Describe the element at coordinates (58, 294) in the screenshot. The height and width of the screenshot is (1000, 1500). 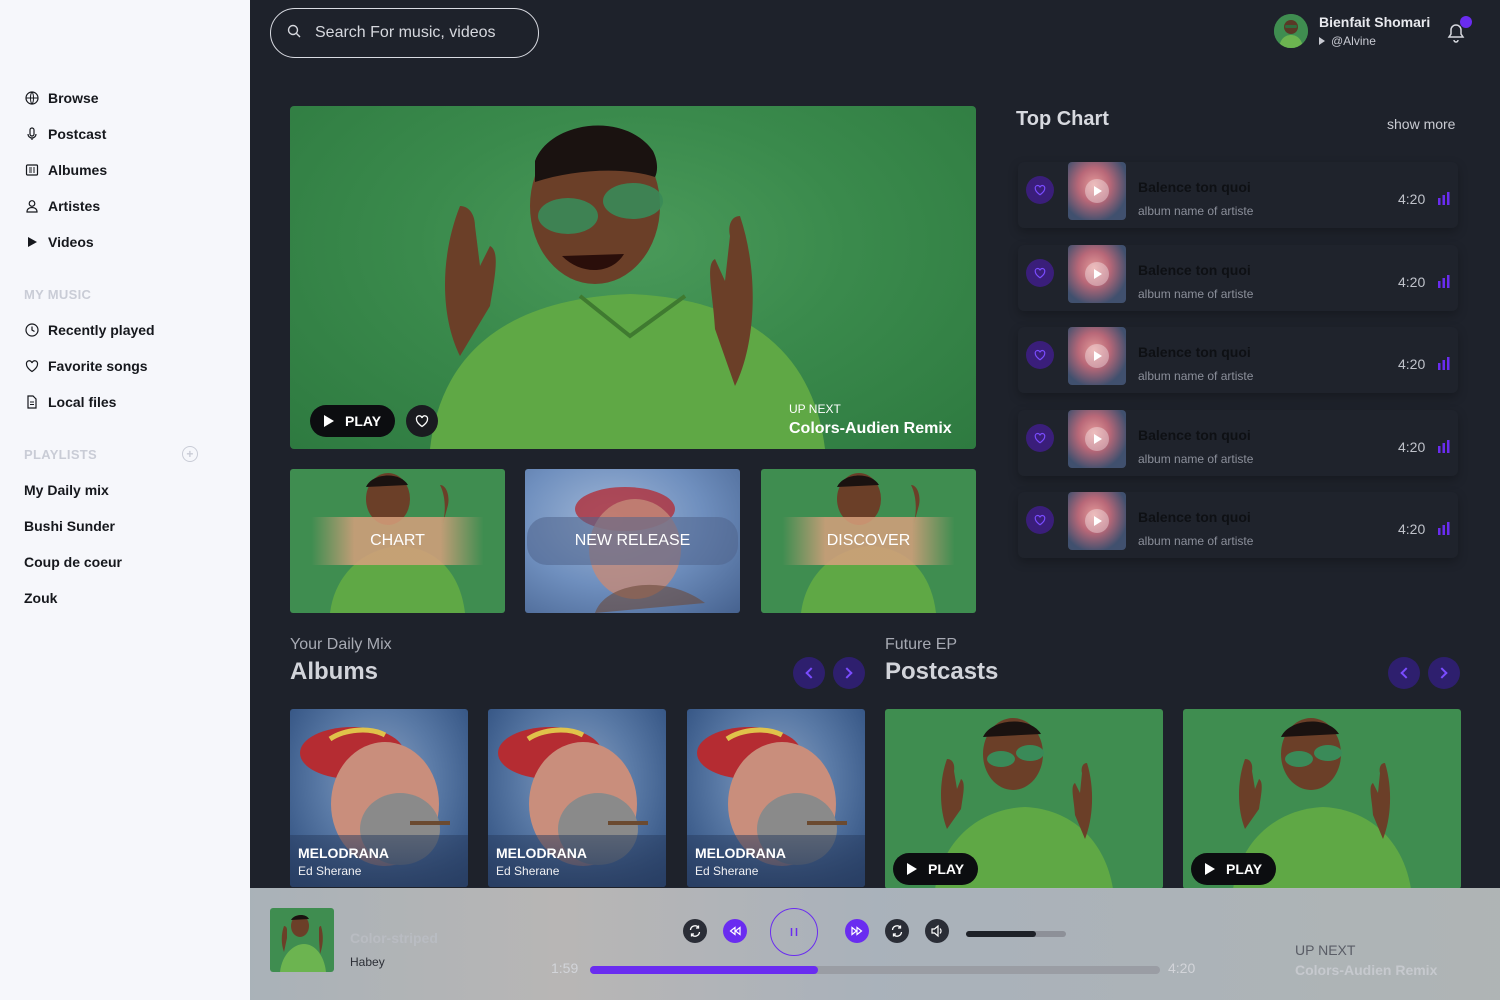
I see `my-music-title: MY MUSIC` at that location.